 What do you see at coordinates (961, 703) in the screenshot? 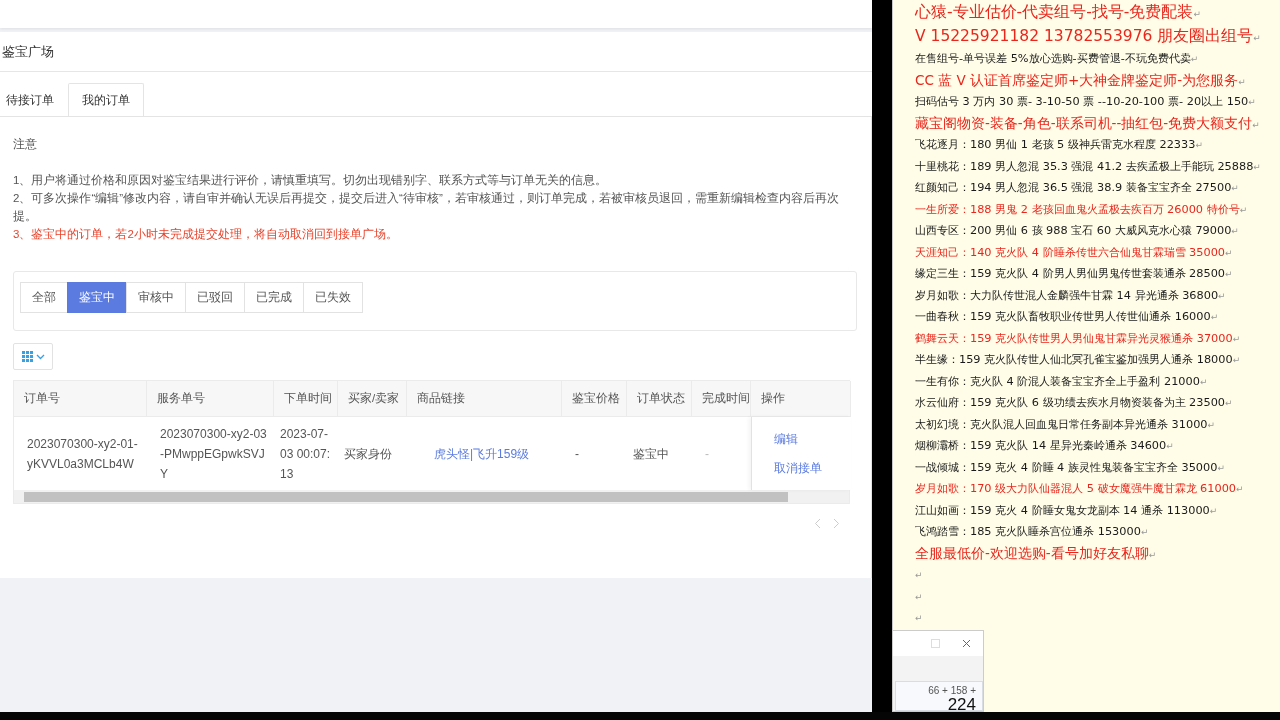
I see `calculator-result: 224` at bounding box center [961, 703].